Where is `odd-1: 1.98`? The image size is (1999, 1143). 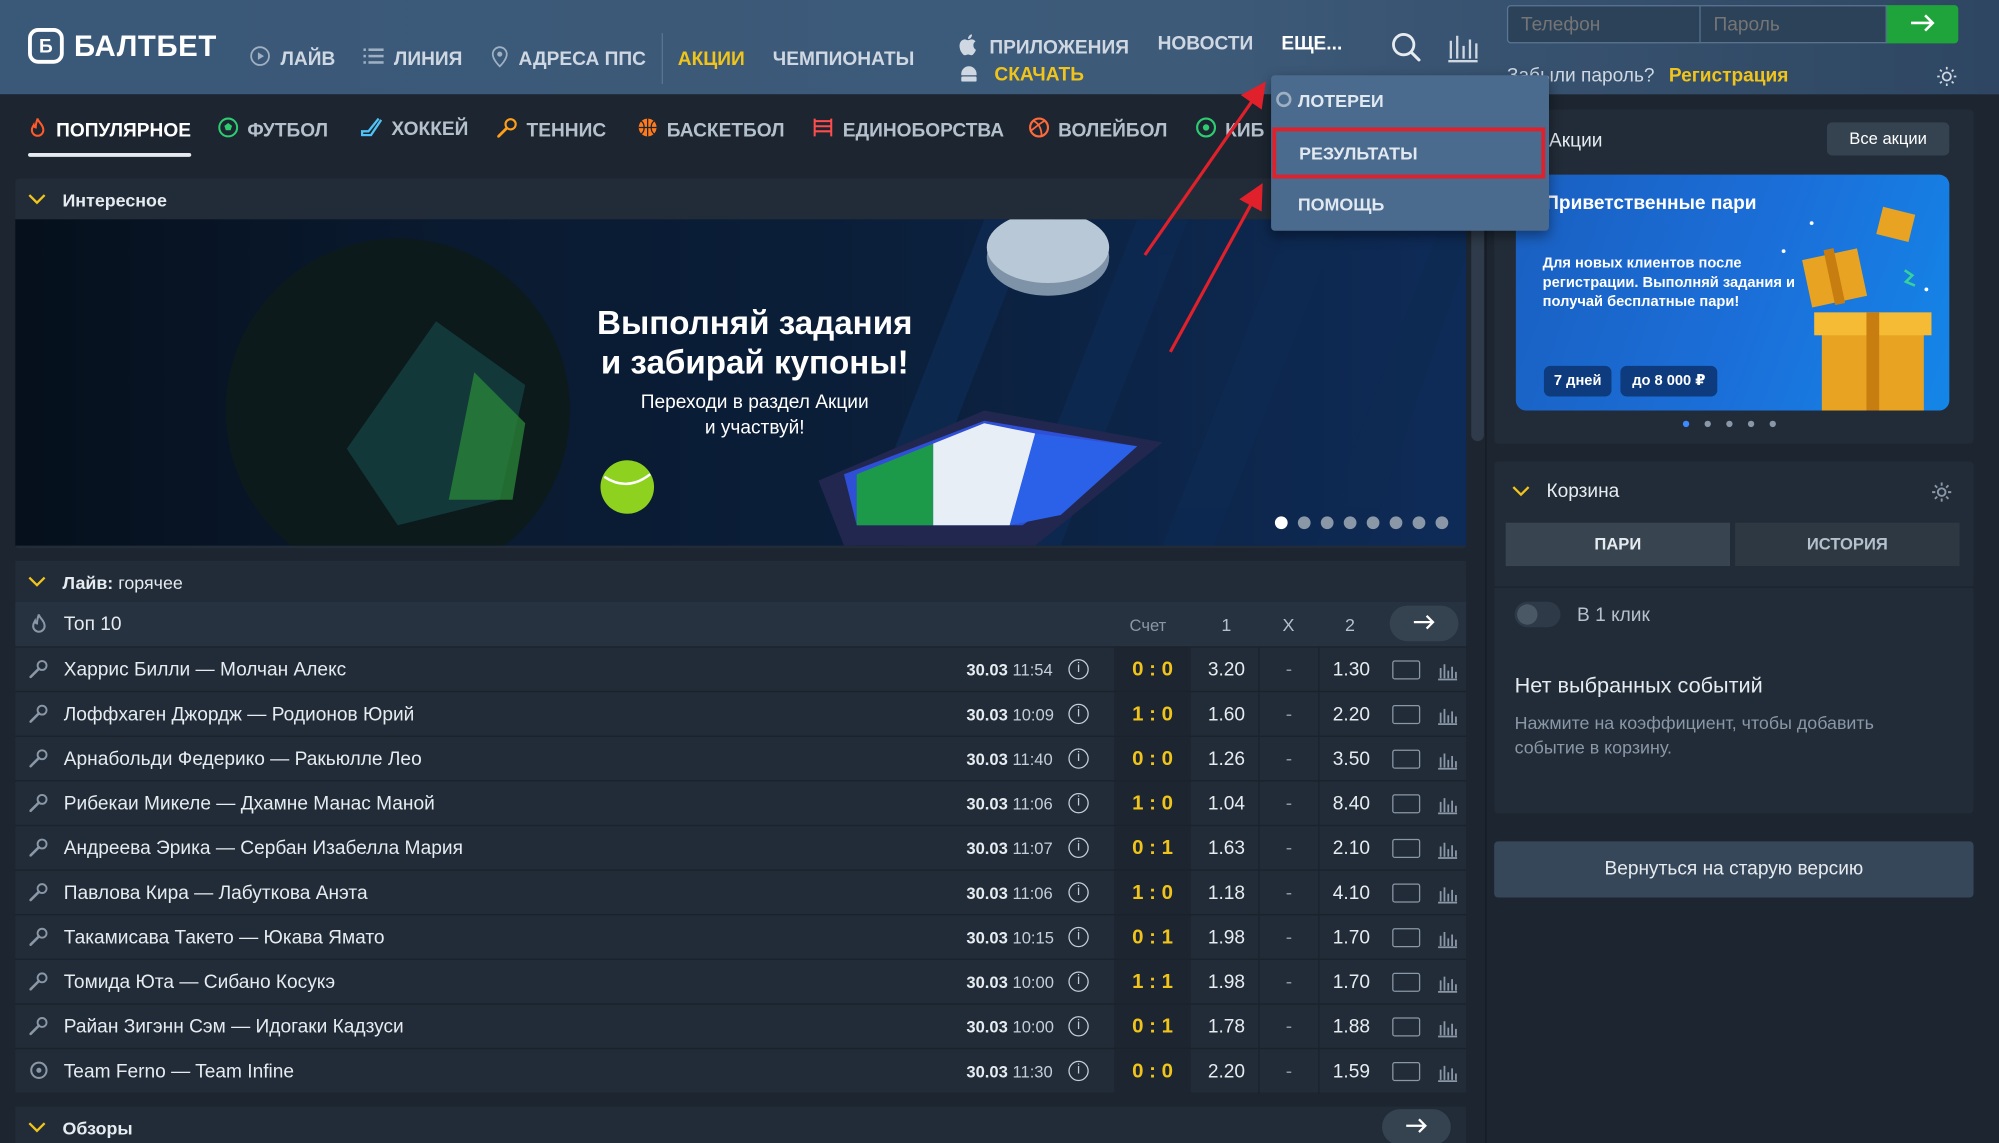
odd-1: 1.98 is located at coordinates (1226, 982).